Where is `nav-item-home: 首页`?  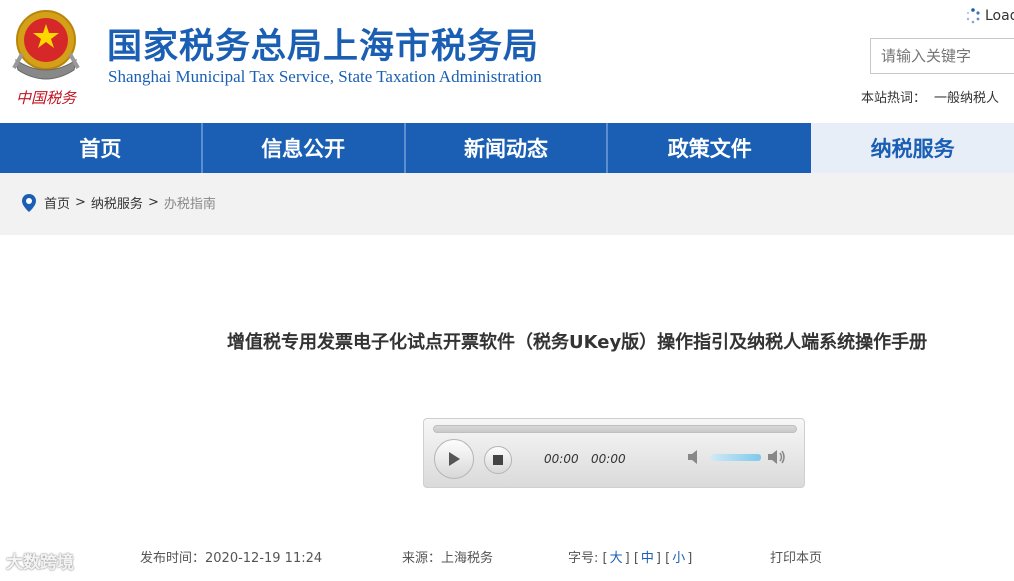 nav-item-home: 首页 is located at coordinates (101, 148).